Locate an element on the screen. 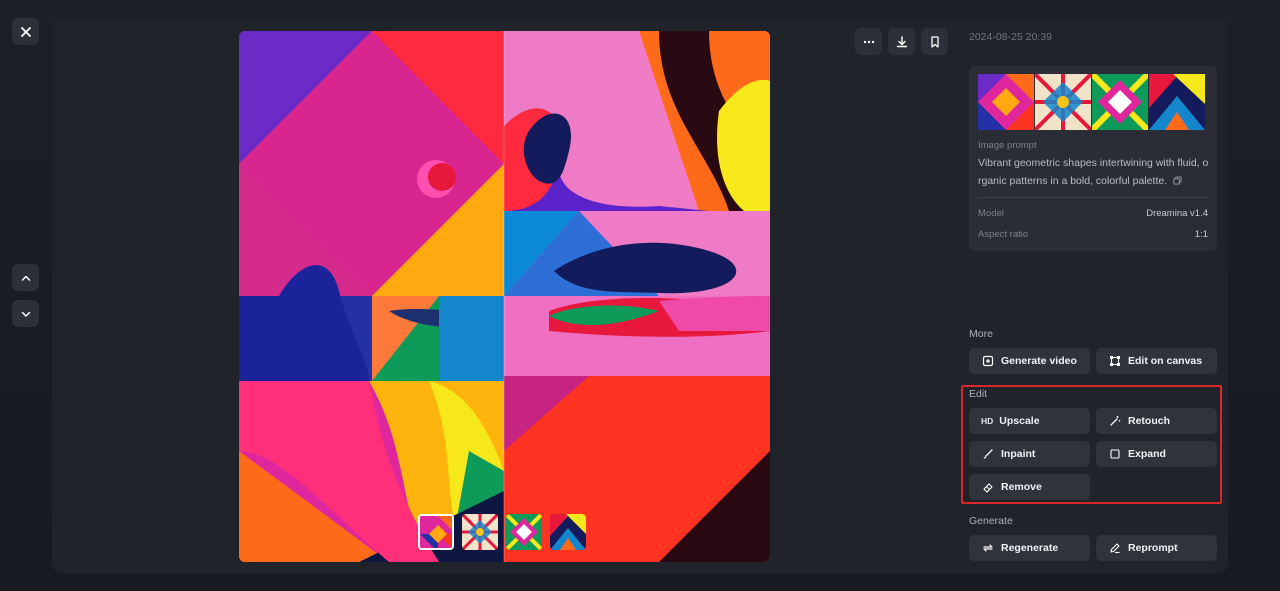 This screenshot has height=591, width=1280. magic-wand-icon is located at coordinates (1115, 421).